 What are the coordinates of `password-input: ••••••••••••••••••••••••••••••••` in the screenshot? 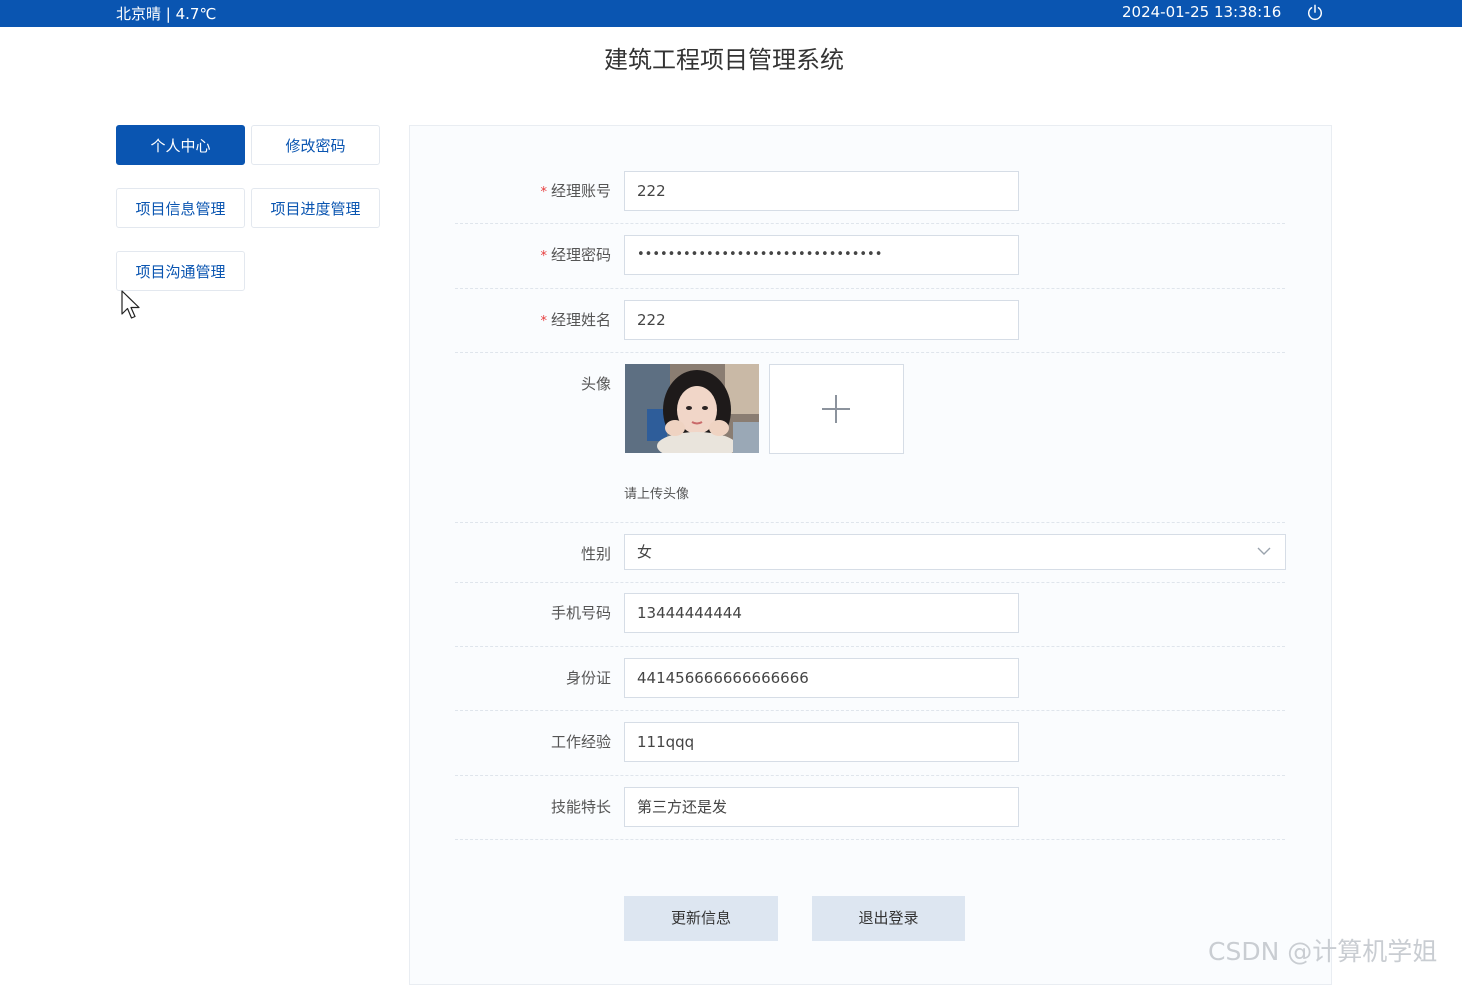 It's located at (821, 255).